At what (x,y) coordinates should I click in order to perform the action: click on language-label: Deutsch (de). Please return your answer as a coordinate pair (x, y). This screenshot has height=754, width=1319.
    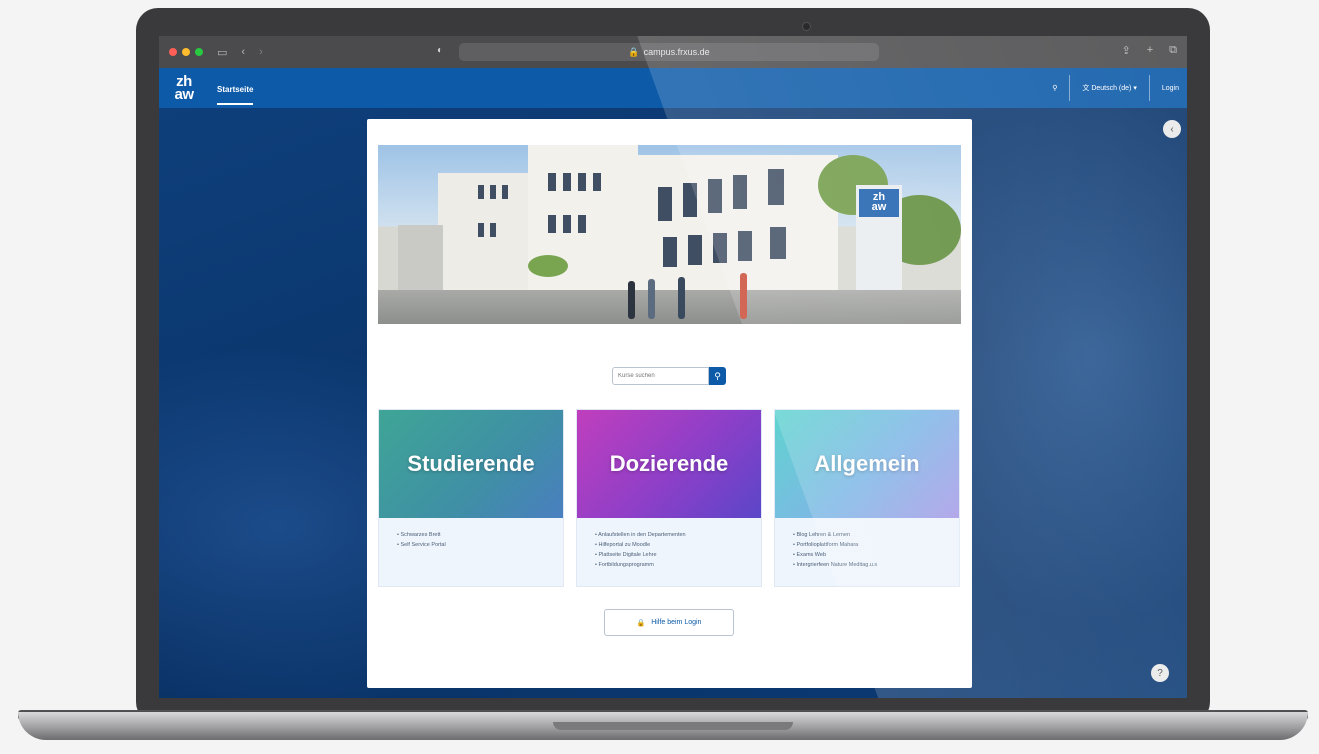
    Looking at the image, I should click on (1111, 88).